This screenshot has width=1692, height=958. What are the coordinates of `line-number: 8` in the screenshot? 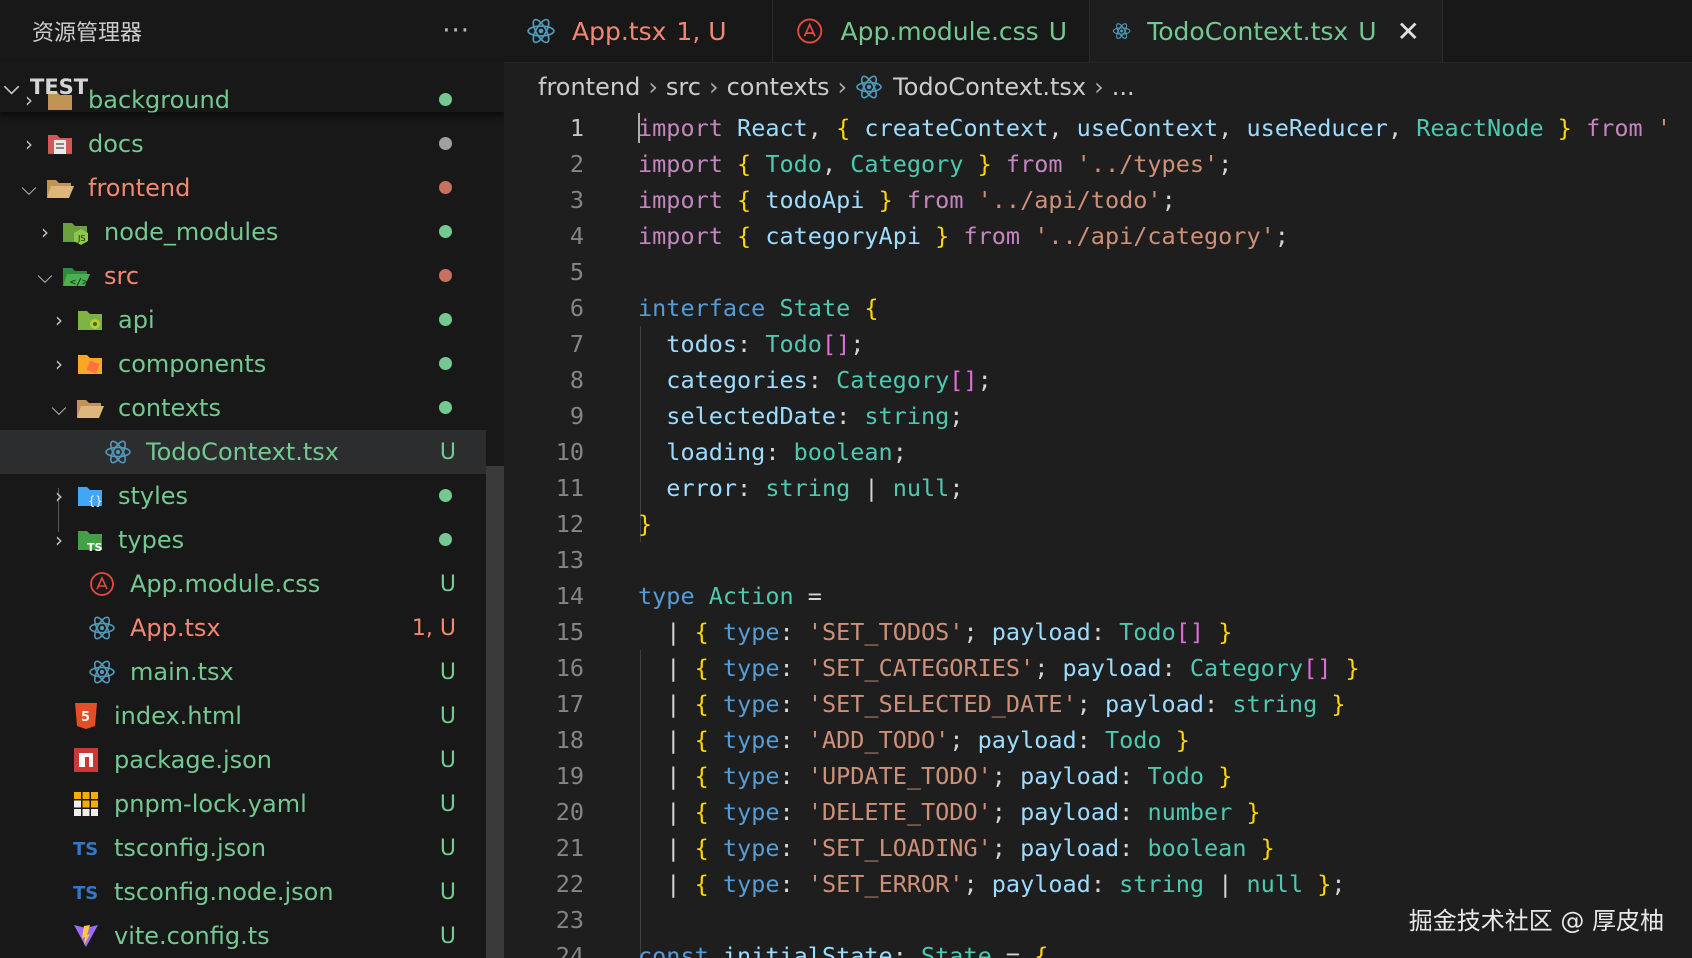 It's located at (576, 380).